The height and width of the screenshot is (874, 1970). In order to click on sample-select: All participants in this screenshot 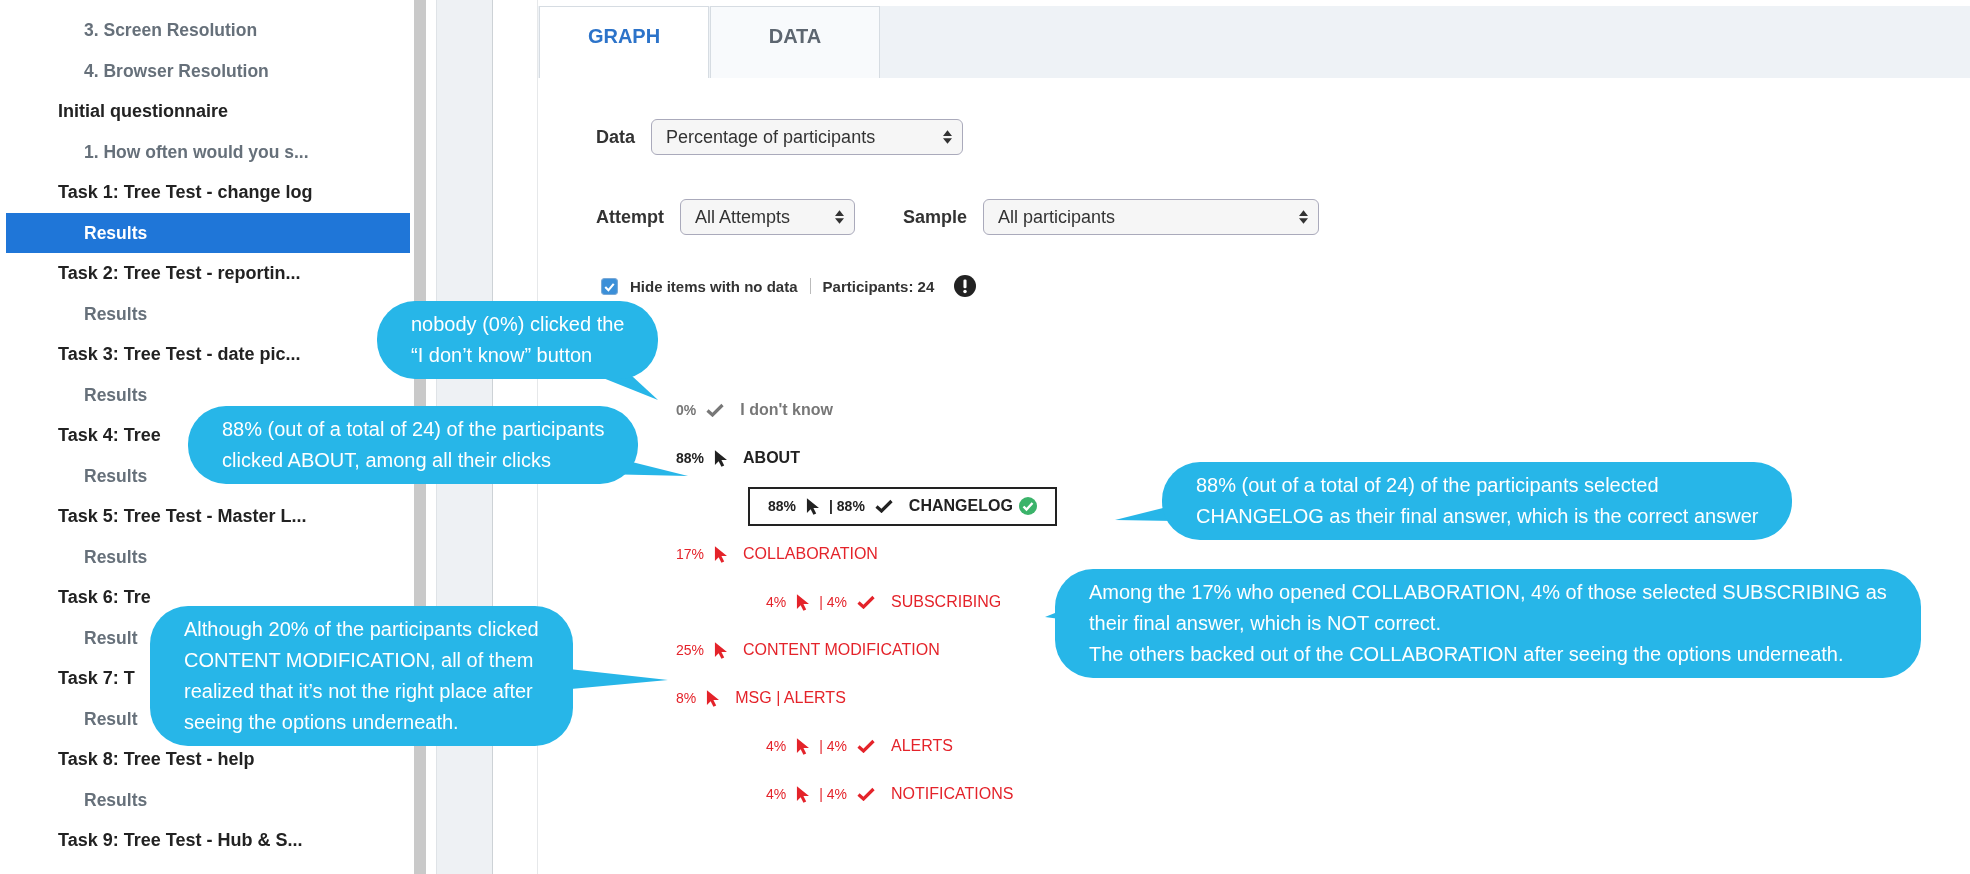, I will do `click(1151, 217)`.